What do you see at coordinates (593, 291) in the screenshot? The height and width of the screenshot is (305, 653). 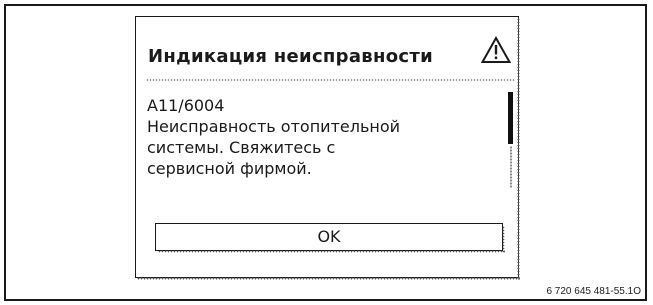 I see `figure-code: 6 720 645 481-55.1O` at bounding box center [593, 291].